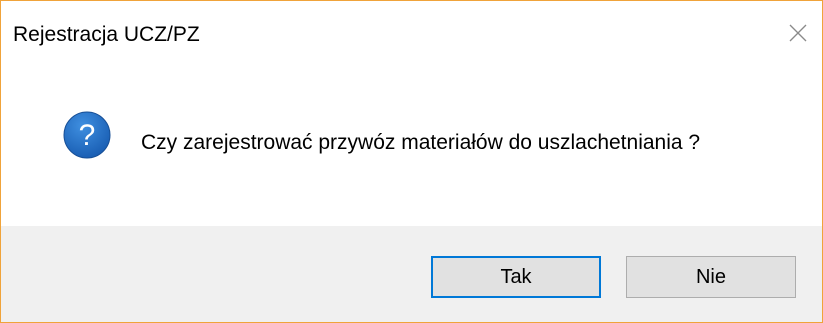  I want to click on window-title: Rejestracja UCZ/PZ, so click(106, 34).